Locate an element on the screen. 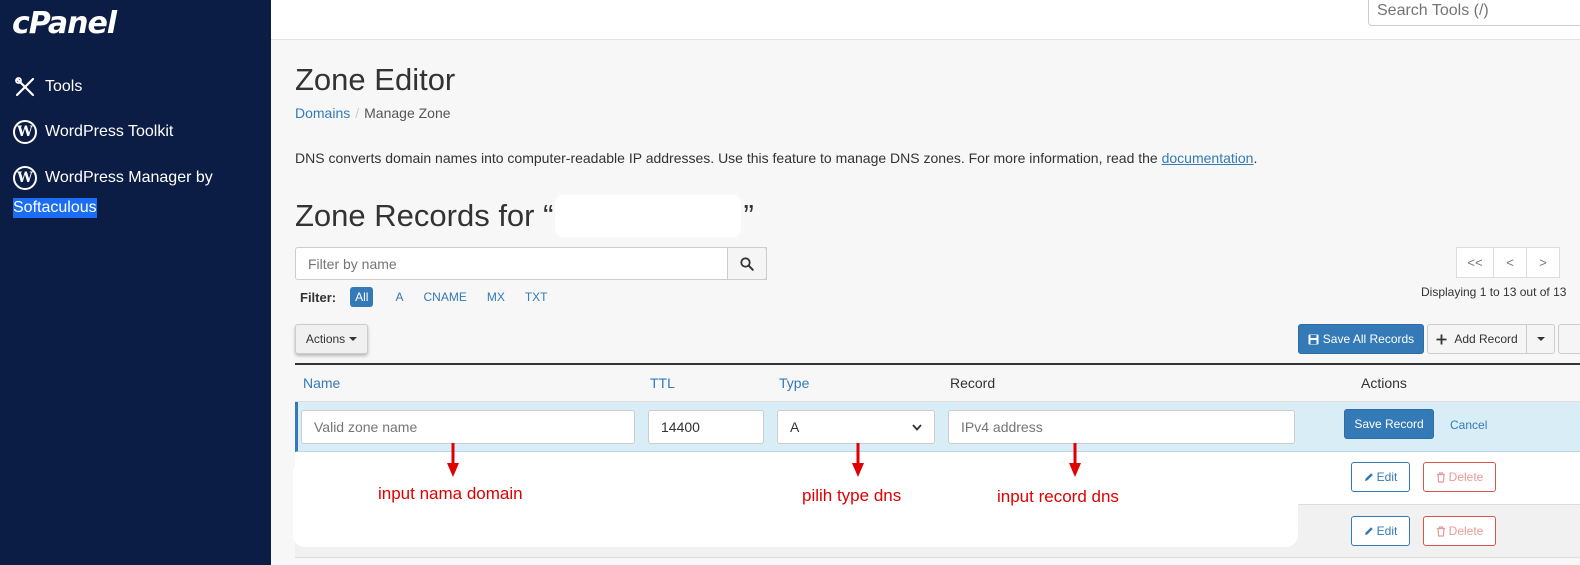 This screenshot has height=565, width=1580. zone-name-input is located at coordinates (468, 427).